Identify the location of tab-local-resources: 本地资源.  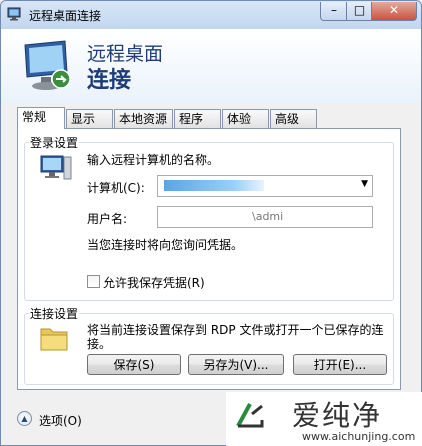
(143, 118).